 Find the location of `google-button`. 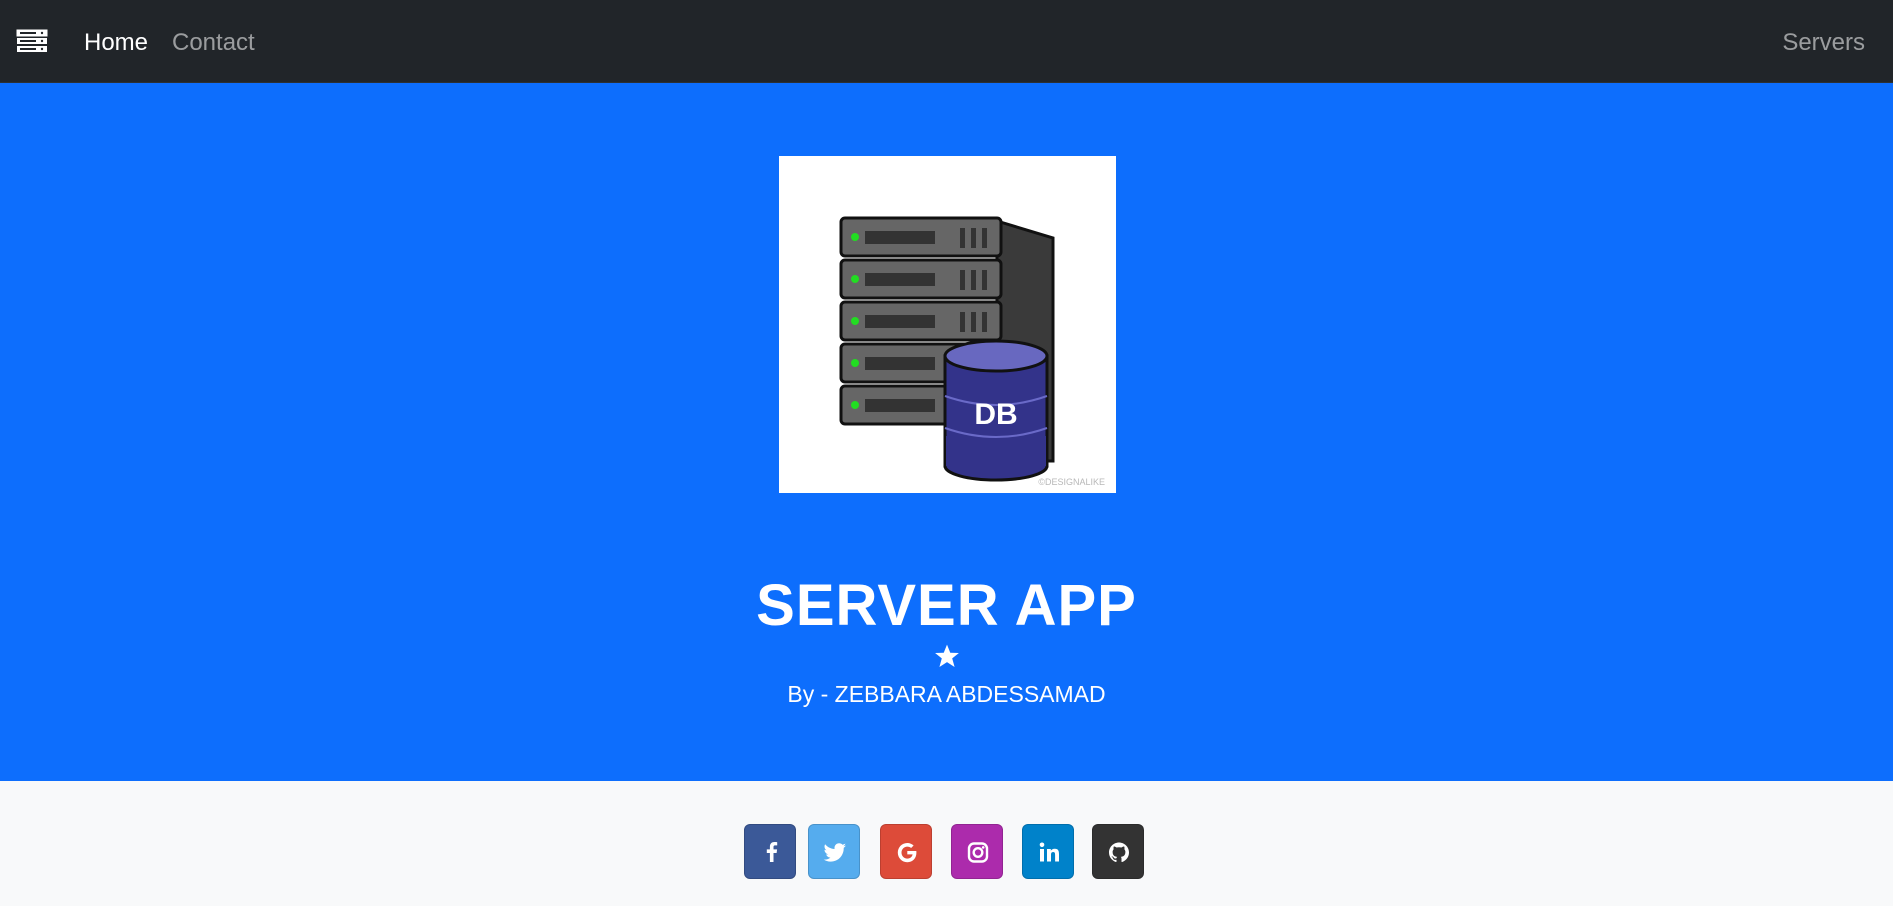

google-button is located at coordinates (906, 851).